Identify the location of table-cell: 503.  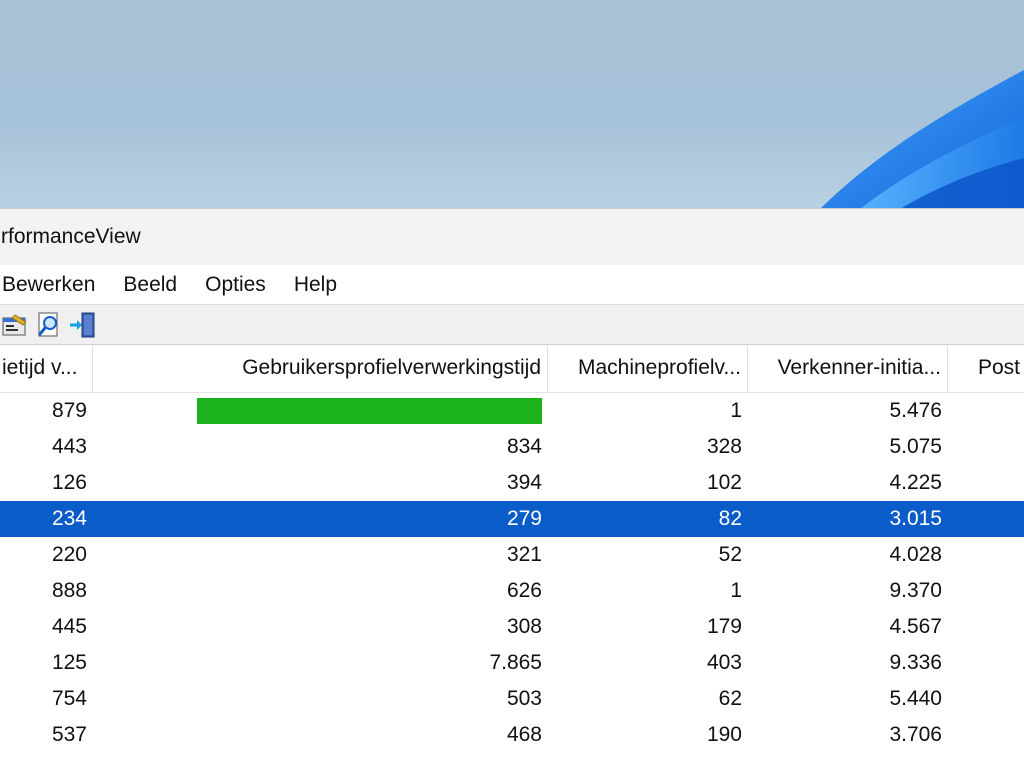
(524, 698).